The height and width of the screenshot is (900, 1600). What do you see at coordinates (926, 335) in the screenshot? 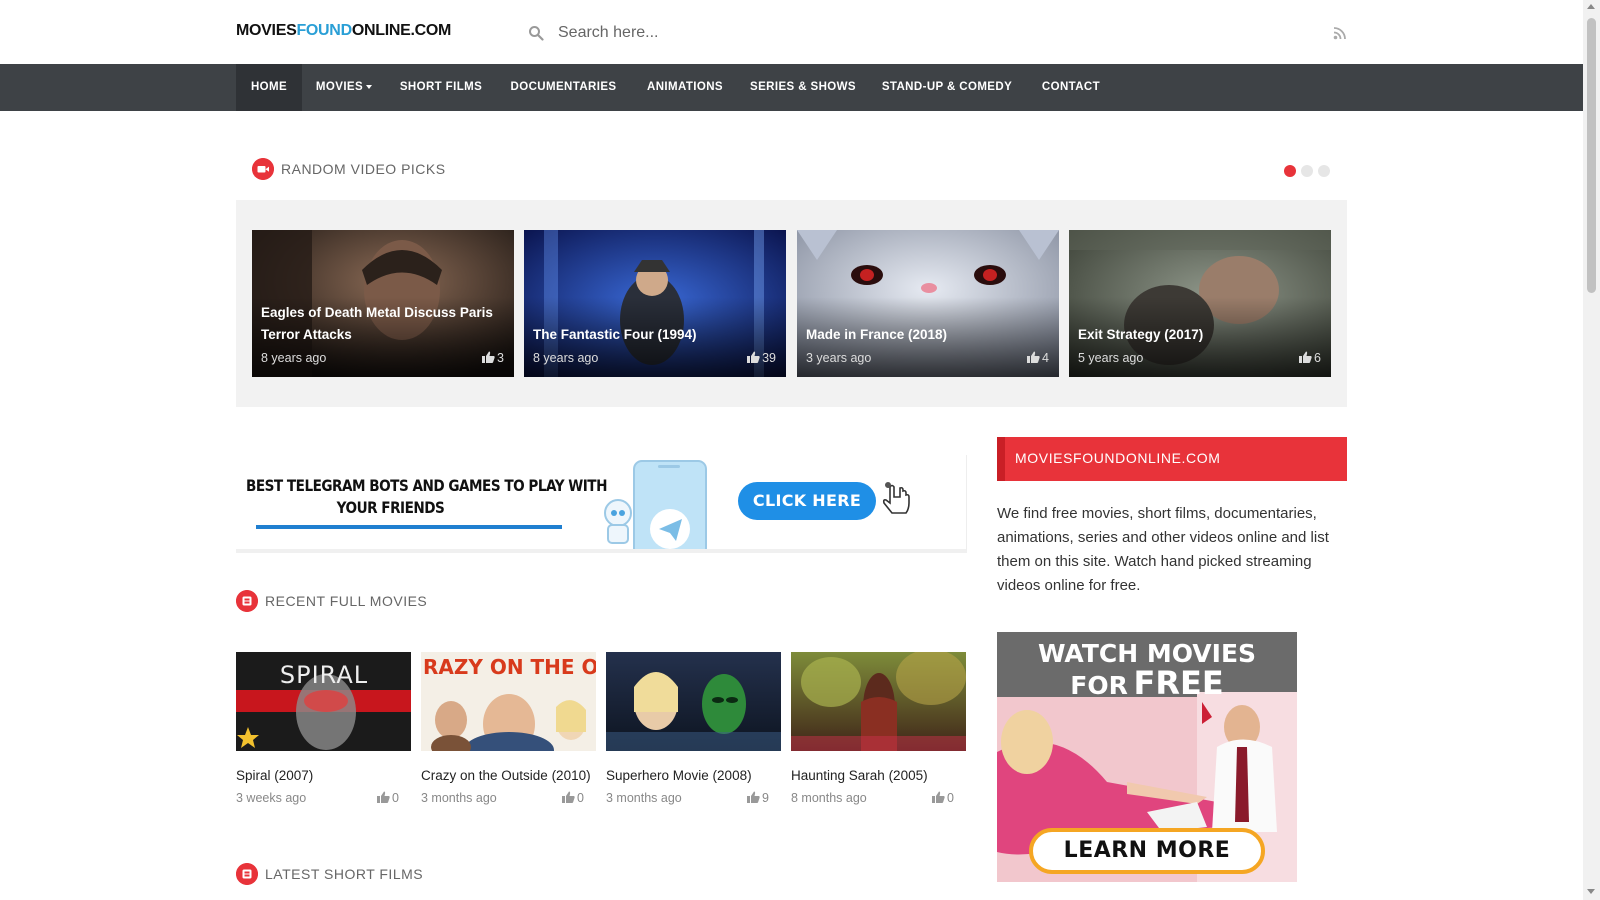
I see `video-title: Made in France (2018)` at bounding box center [926, 335].